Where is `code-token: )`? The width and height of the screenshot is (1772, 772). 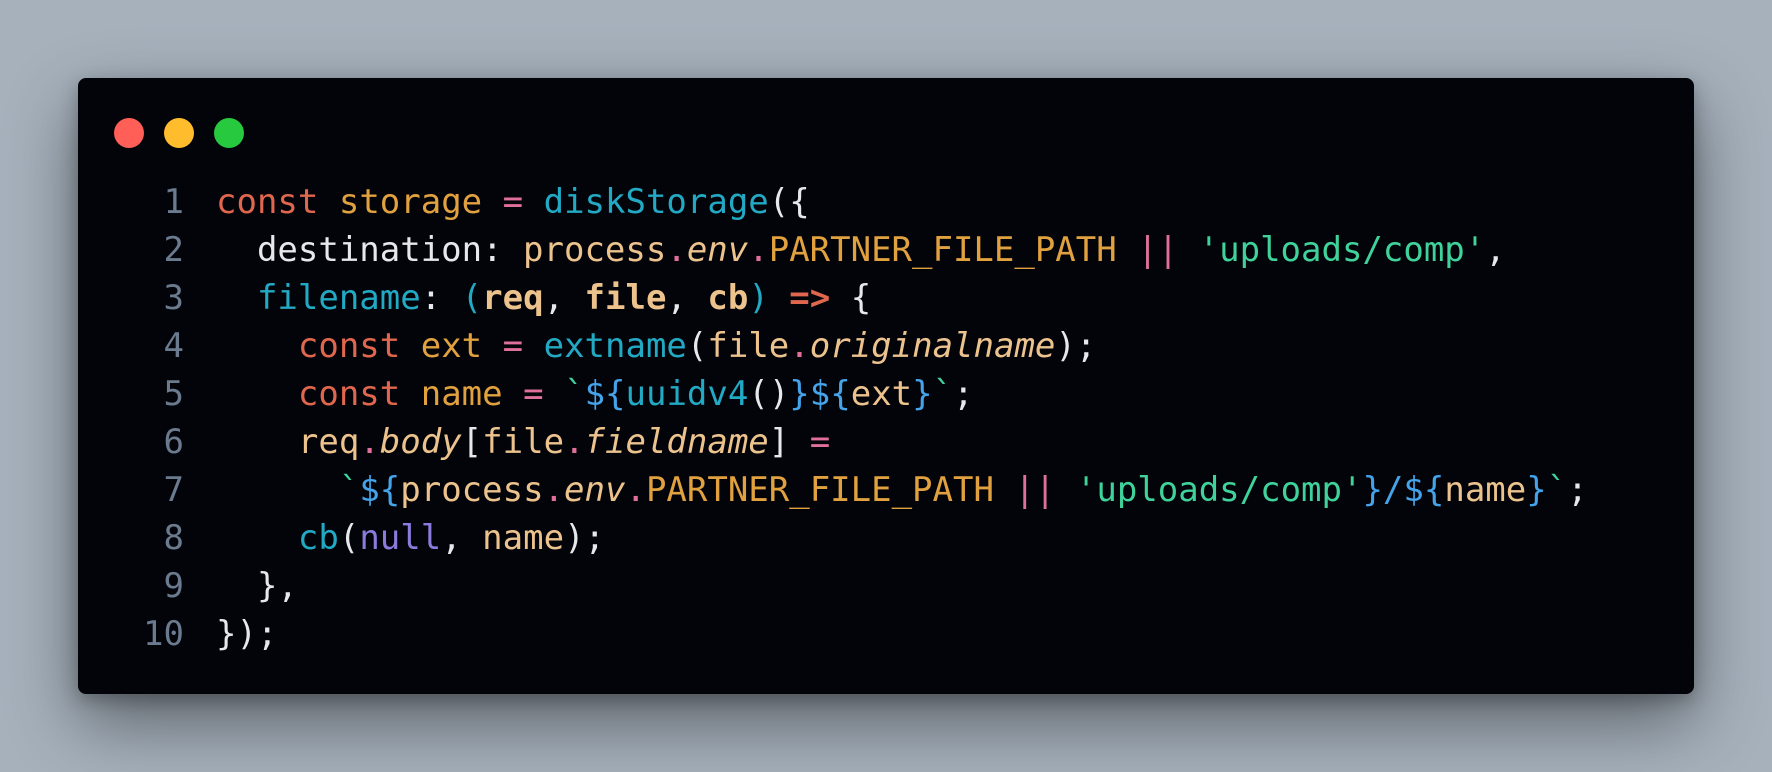
code-token: ) is located at coordinates (758, 298).